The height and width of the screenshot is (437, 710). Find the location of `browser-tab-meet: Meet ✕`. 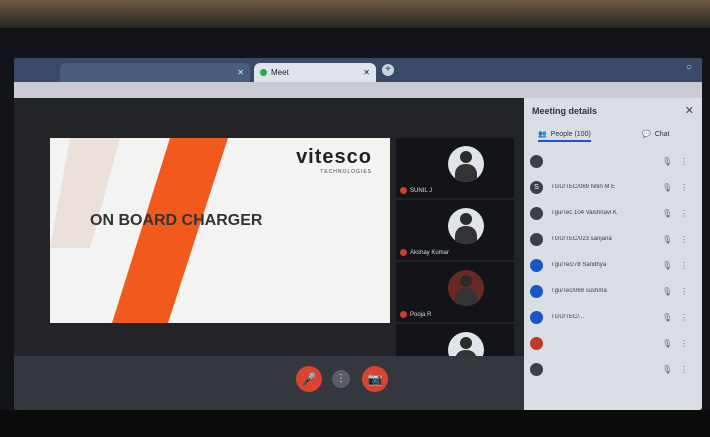

browser-tab-meet: Meet ✕ is located at coordinates (315, 72).